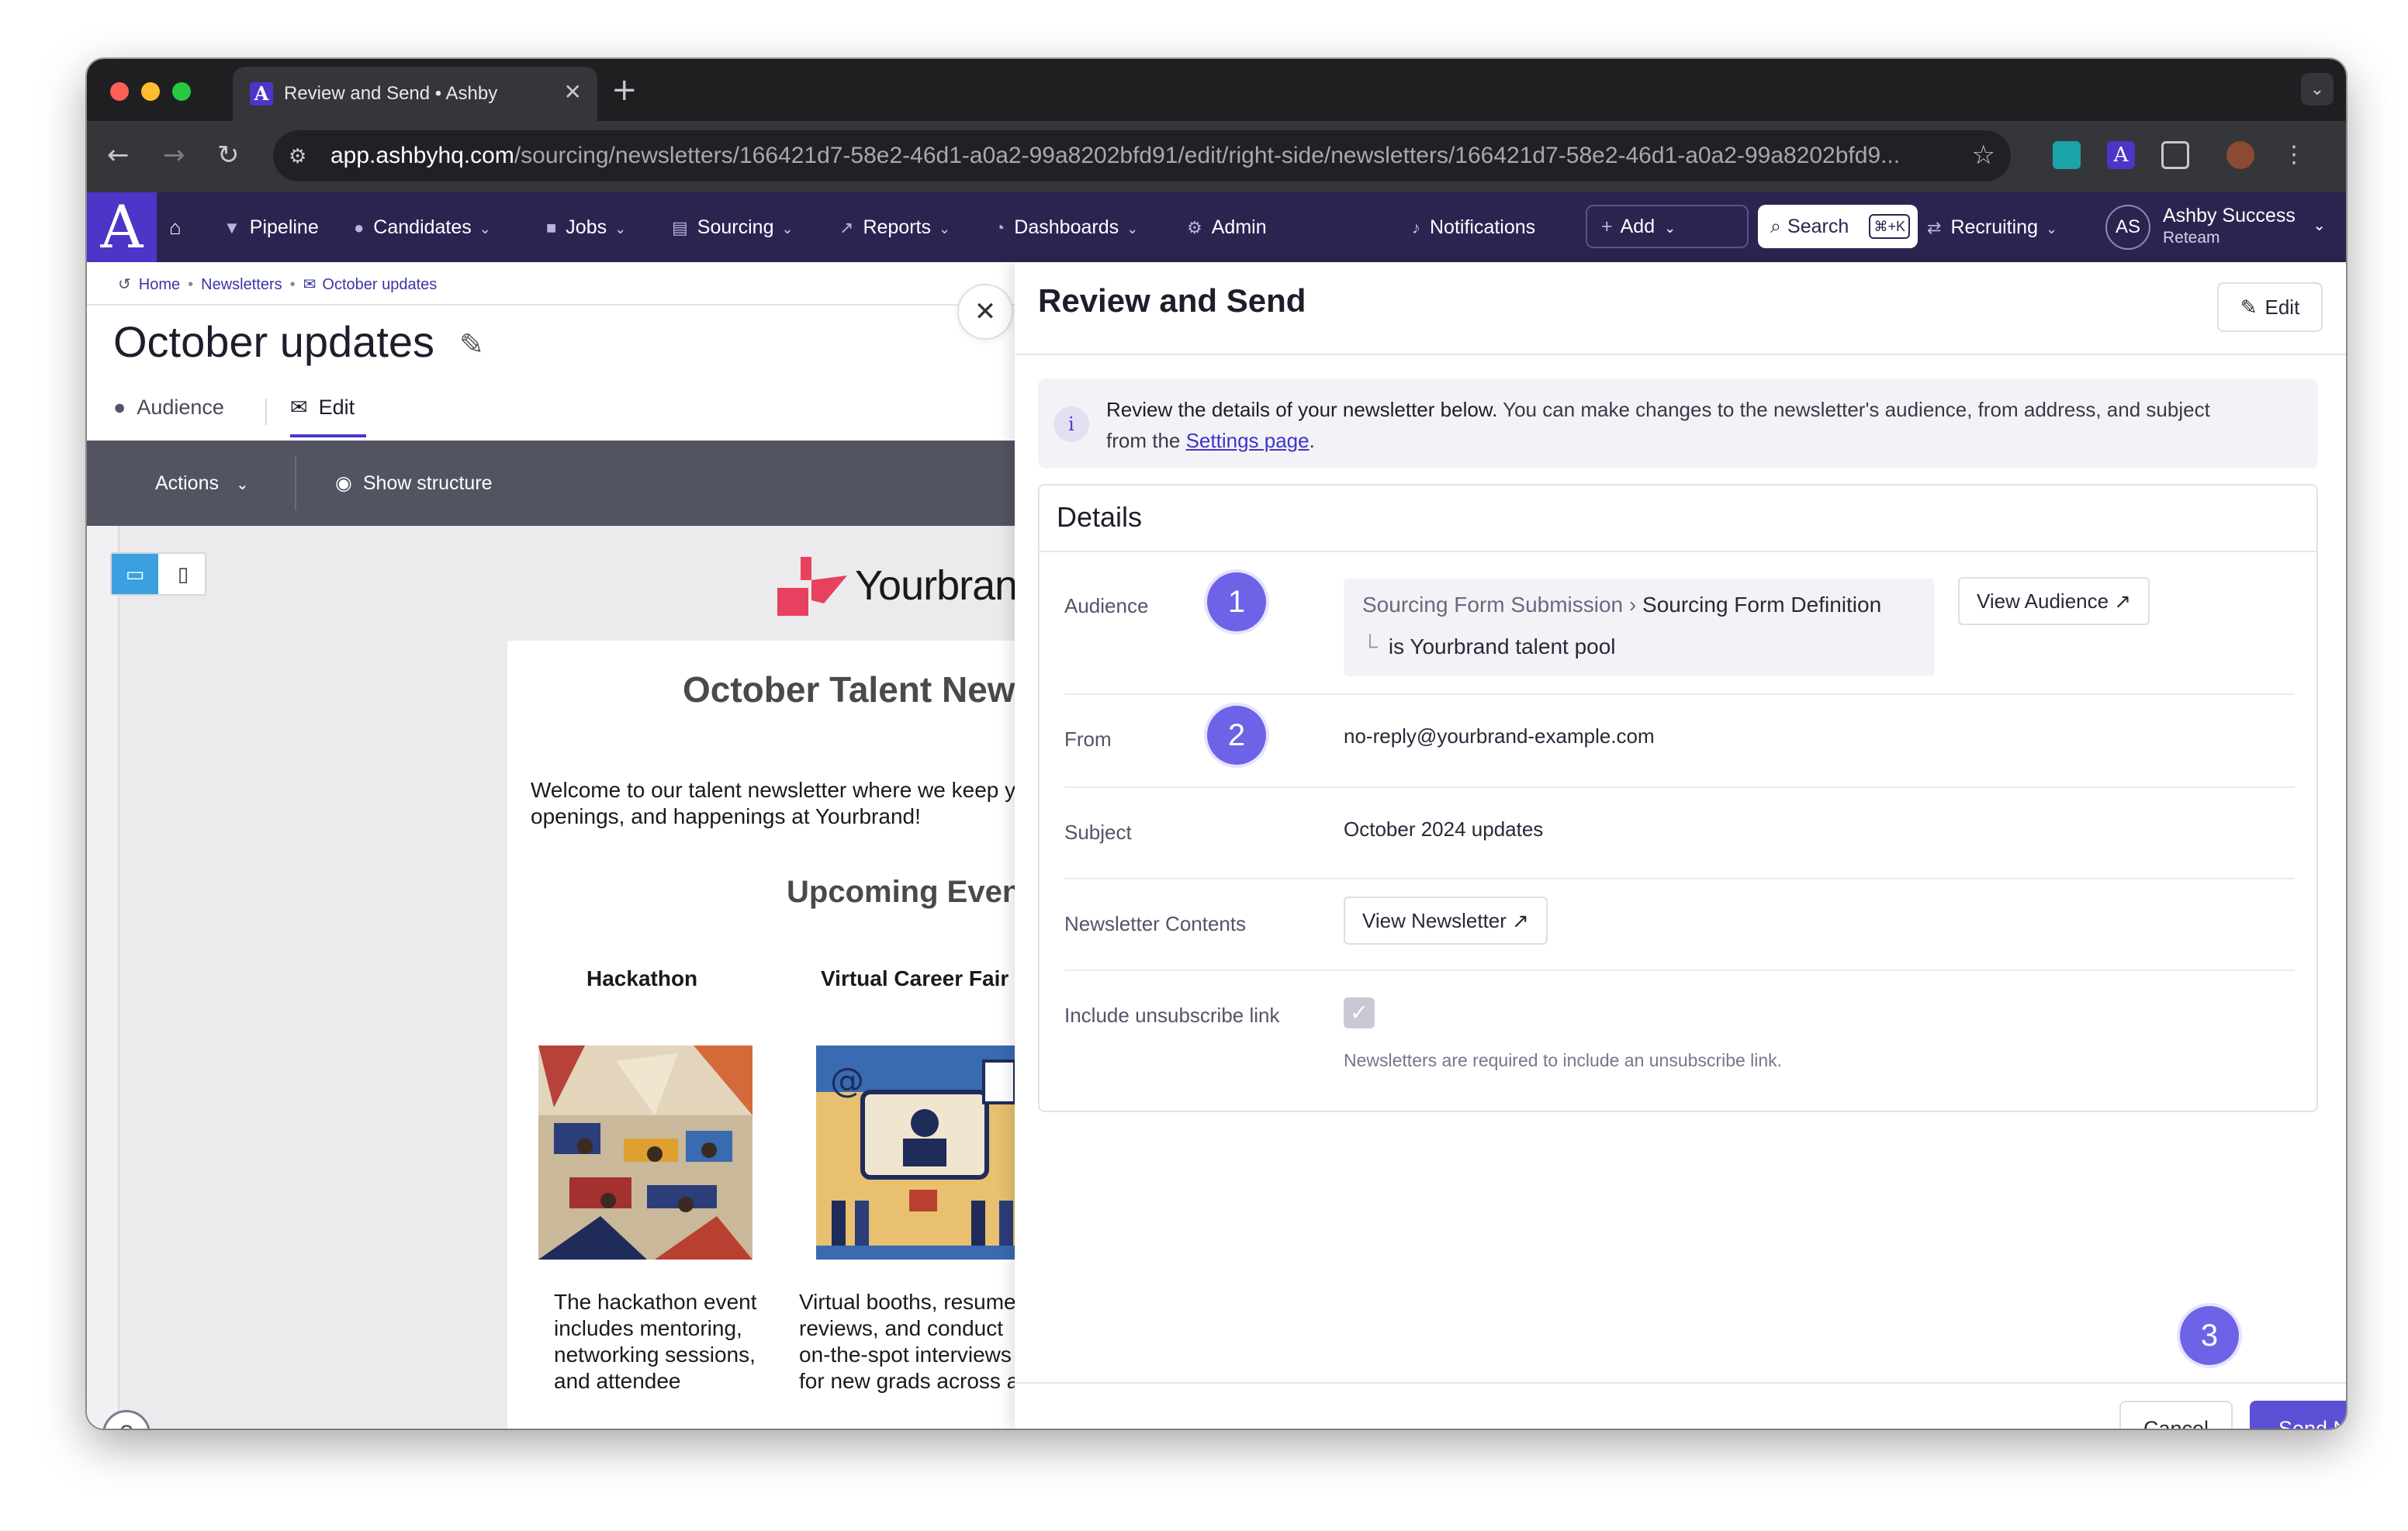  What do you see at coordinates (183, 574) in the screenshot?
I see `mobile-view-icon: ▯` at bounding box center [183, 574].